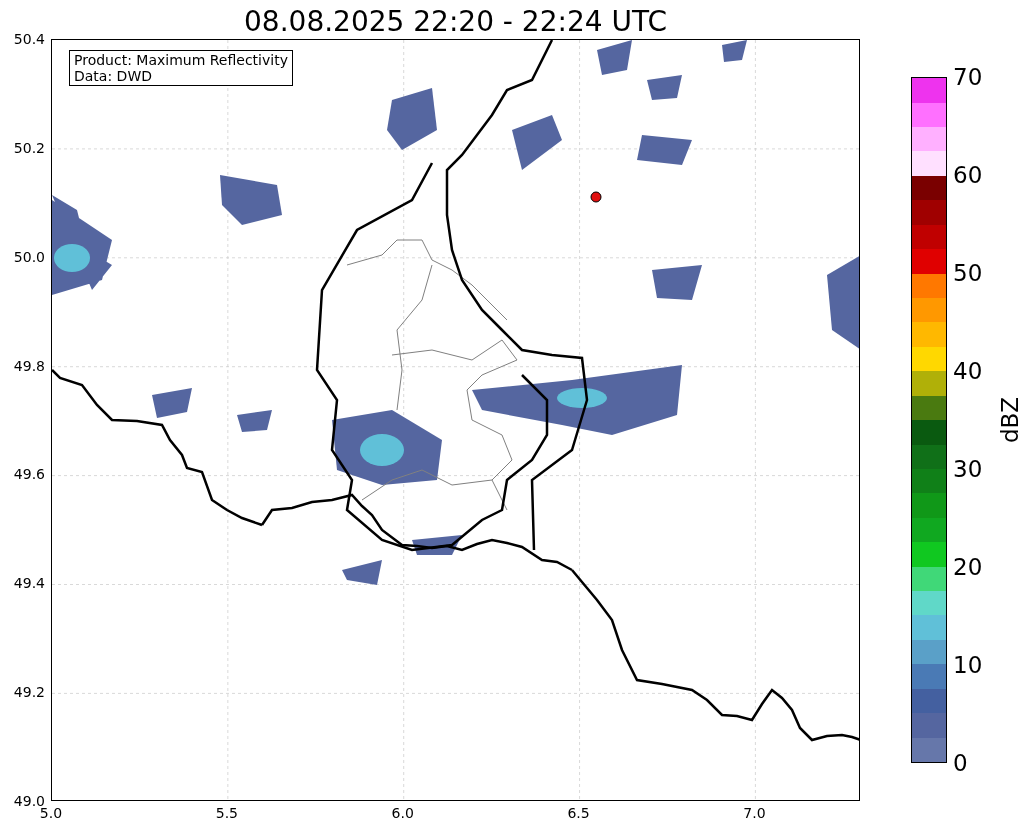 This screenshot has width=1023, height=834. What do you see at coordinates (960, 763) in the screenshot?
I see `colorbar-tick-label: 0` at bounding box center [960, 763].